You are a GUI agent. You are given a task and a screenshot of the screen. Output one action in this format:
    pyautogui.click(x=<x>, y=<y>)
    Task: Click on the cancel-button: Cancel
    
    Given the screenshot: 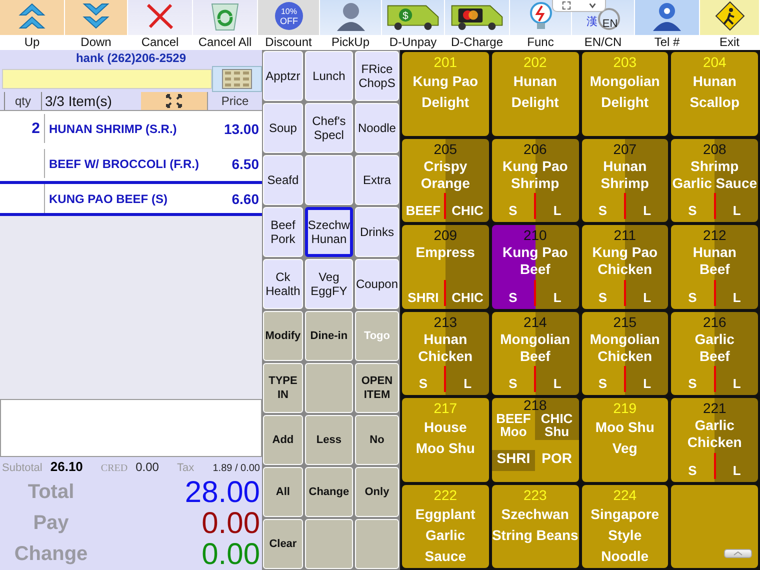 What is the action you would take?
    pyautogui.click(x=160, y=25)
    